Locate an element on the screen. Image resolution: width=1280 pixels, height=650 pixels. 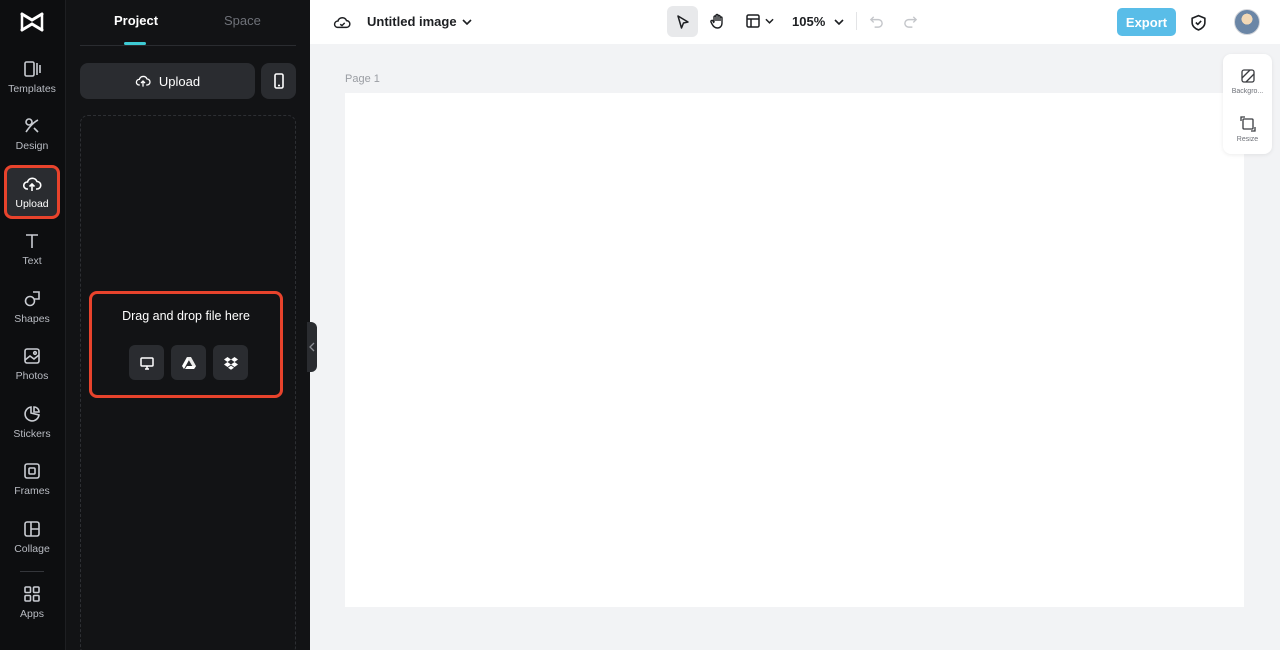
rail-item-label: Apps is located at coordinates (32, 614).